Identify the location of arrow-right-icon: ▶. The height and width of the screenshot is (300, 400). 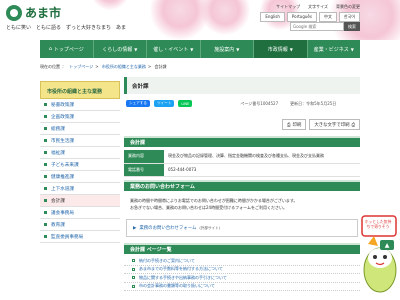
(135, 228).